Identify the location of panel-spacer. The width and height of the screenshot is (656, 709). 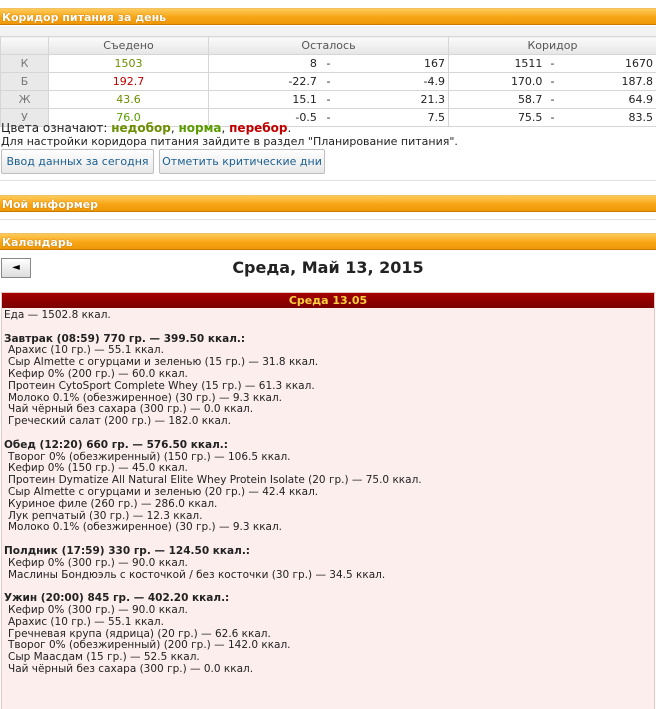
(328, 31).